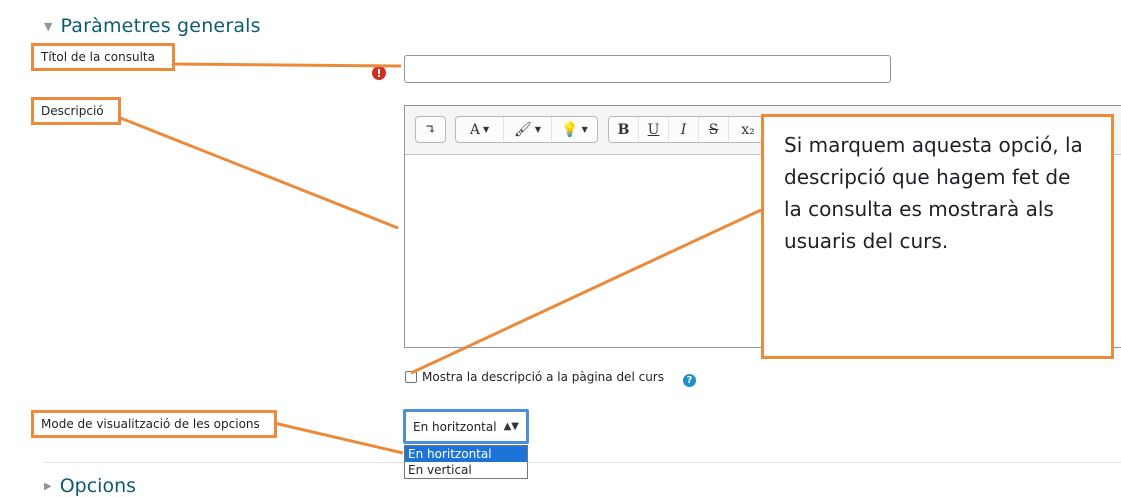 The height and width of the screenshot is (497, 1121). I want to click on section-general-header: ▼ Paràmetres generals, so click(152, 26).